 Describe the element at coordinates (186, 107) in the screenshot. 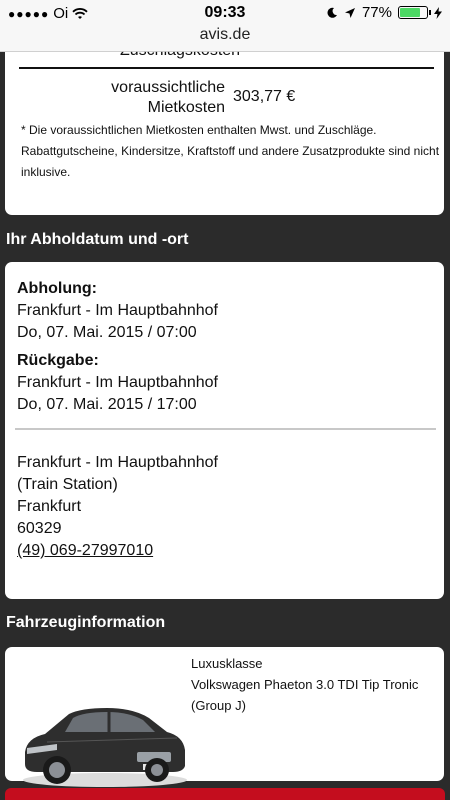

I see `estimated-cost-label-line2: Mietkosten` at that location.